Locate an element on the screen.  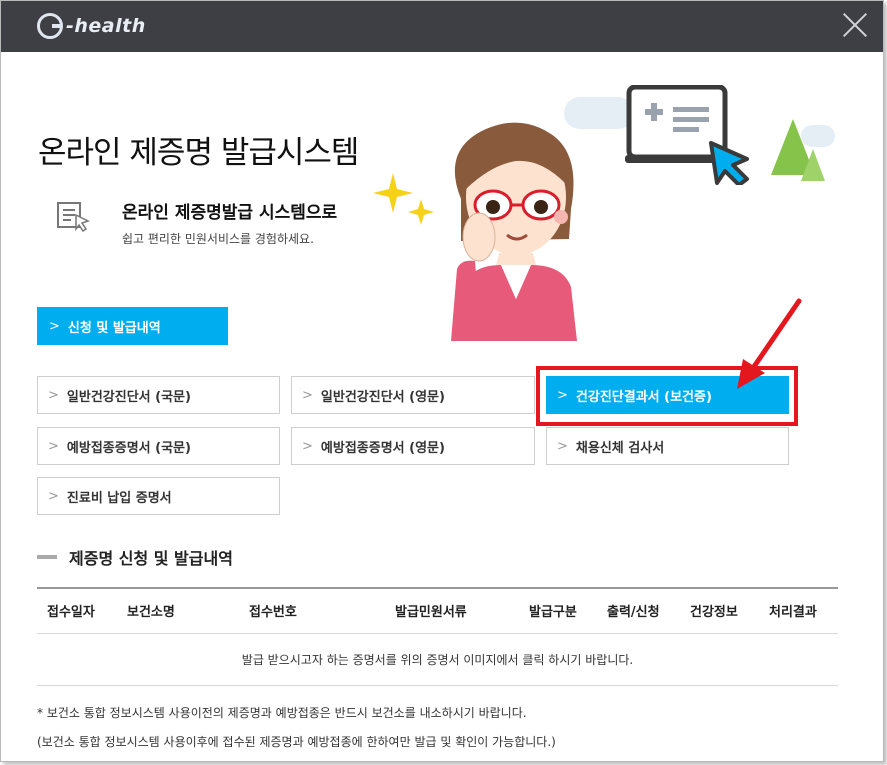
g-logo-icon is located at coordinates (50, 26).